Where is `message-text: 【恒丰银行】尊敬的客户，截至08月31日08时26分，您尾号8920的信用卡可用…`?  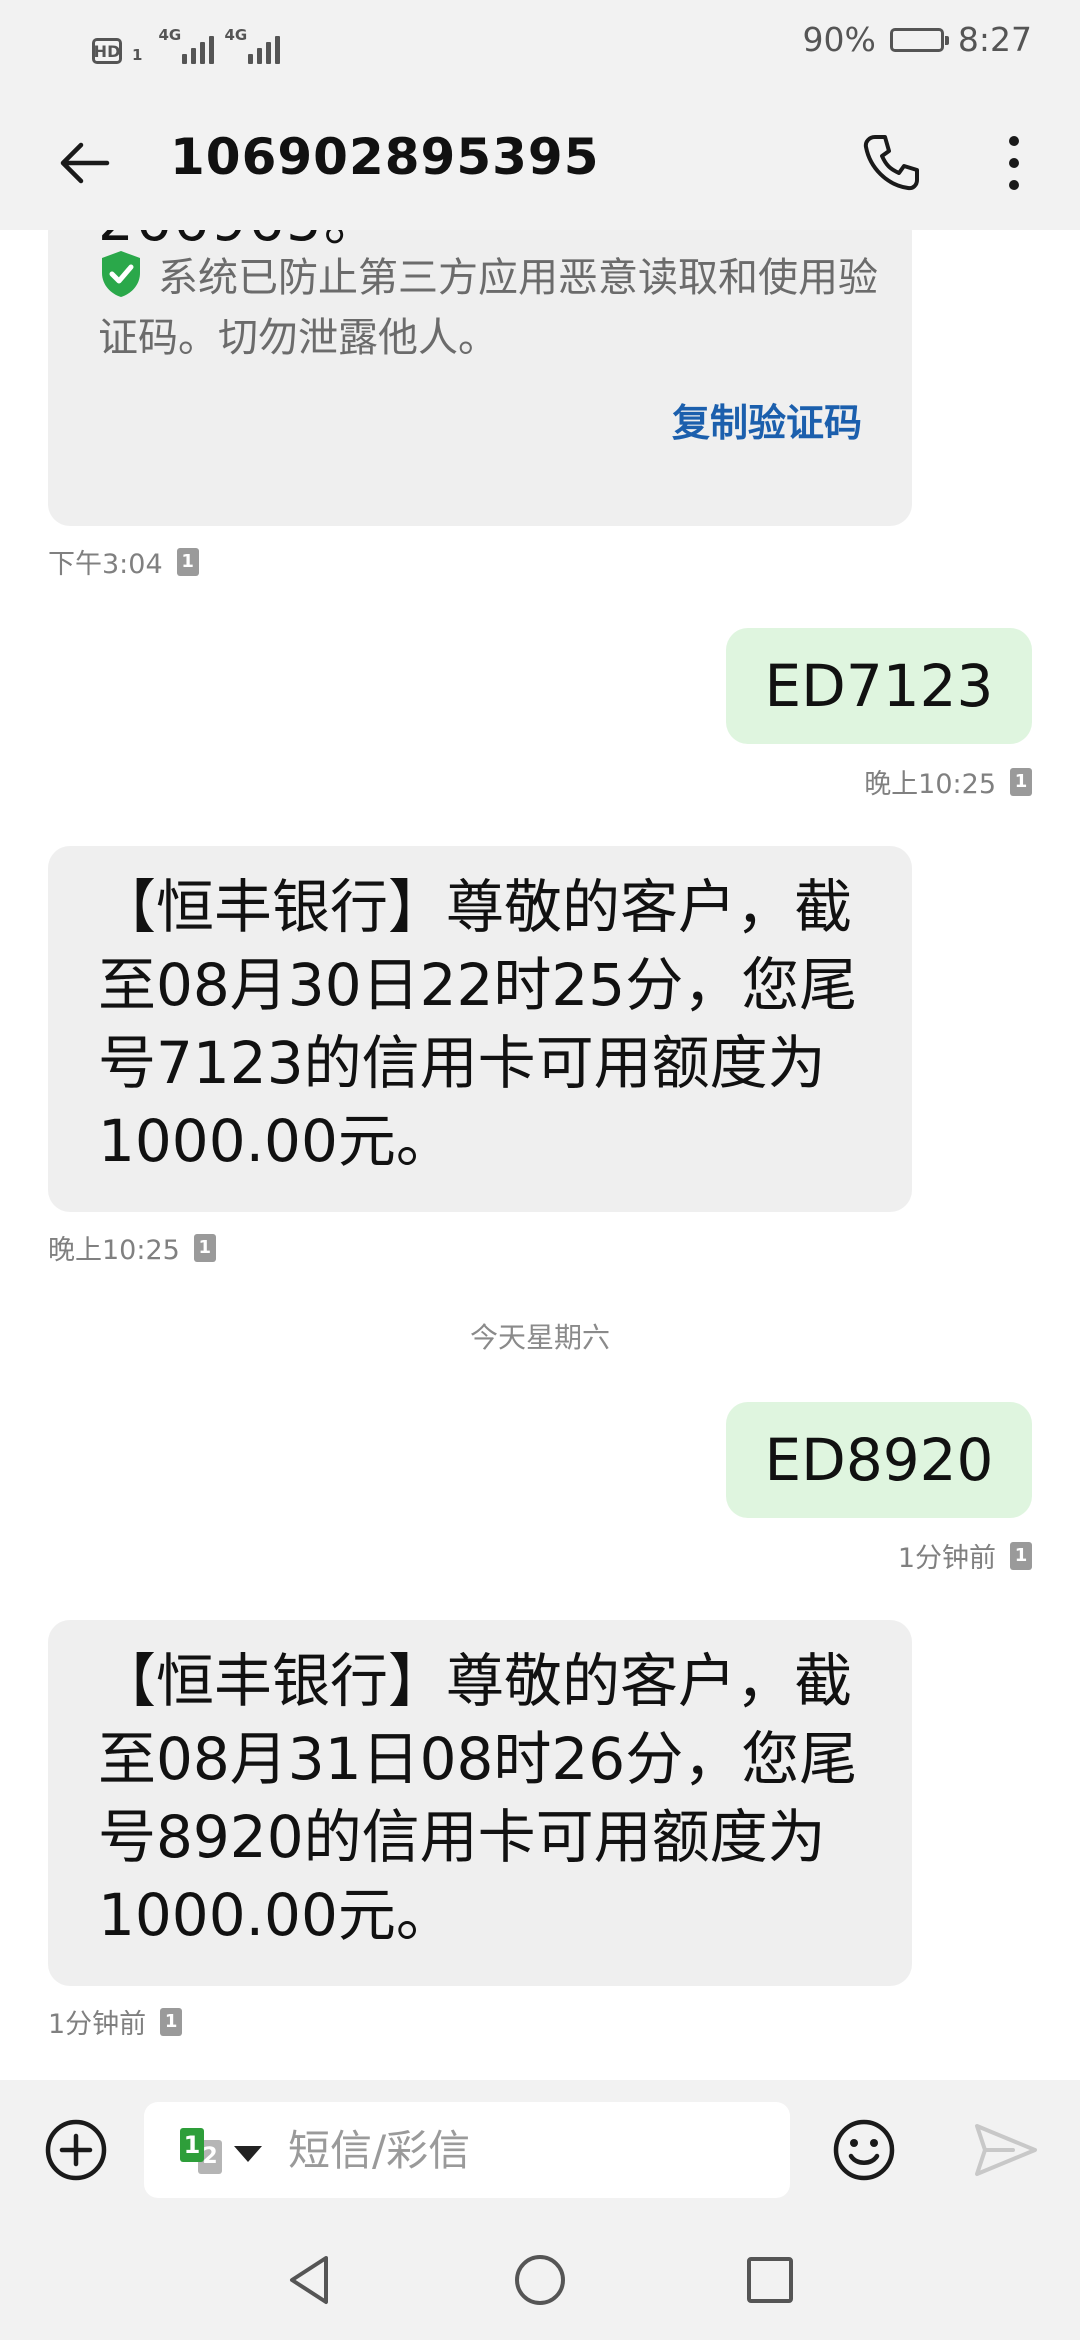 message-text: 【恒丰银行】尊敬的客户，截至08月31日08时26分，您尾号8920的信用卡可用… is located at coordinates (478, 1798).